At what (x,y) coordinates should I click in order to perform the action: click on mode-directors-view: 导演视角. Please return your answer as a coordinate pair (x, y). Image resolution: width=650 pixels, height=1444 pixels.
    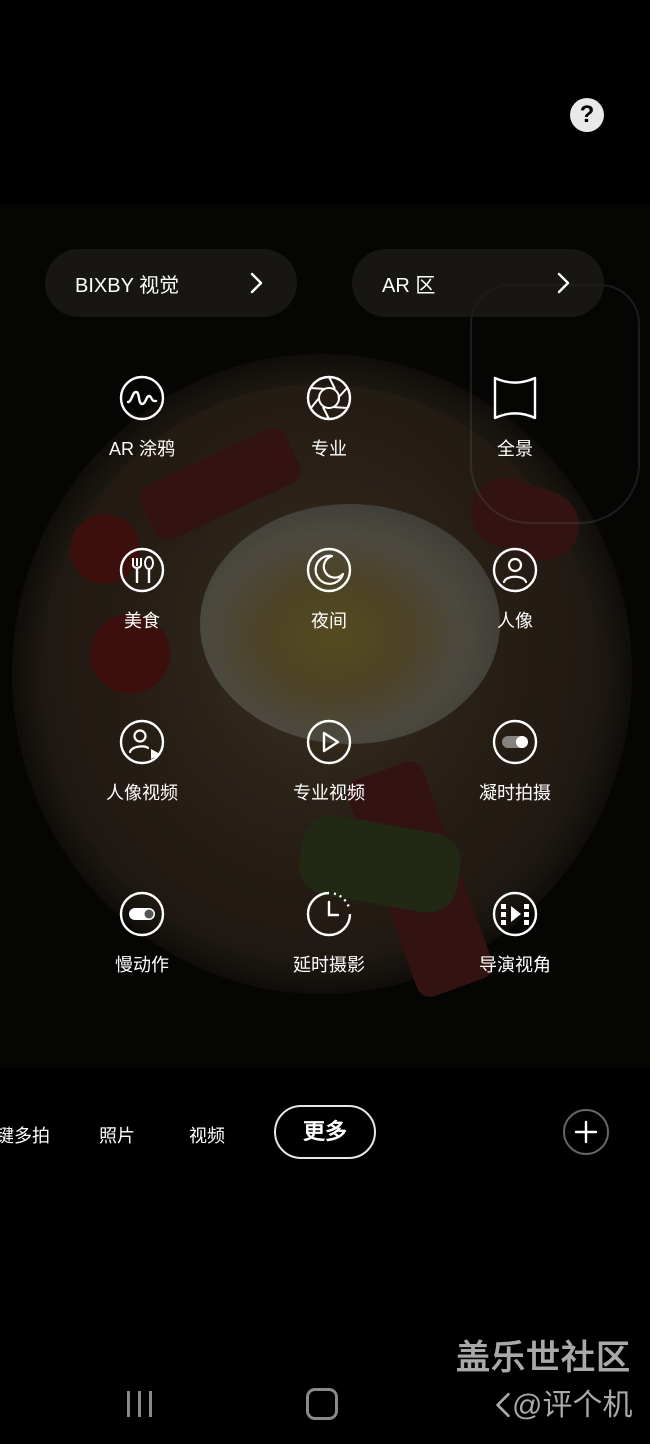
    Looking at the image, I should click on (515, 933).